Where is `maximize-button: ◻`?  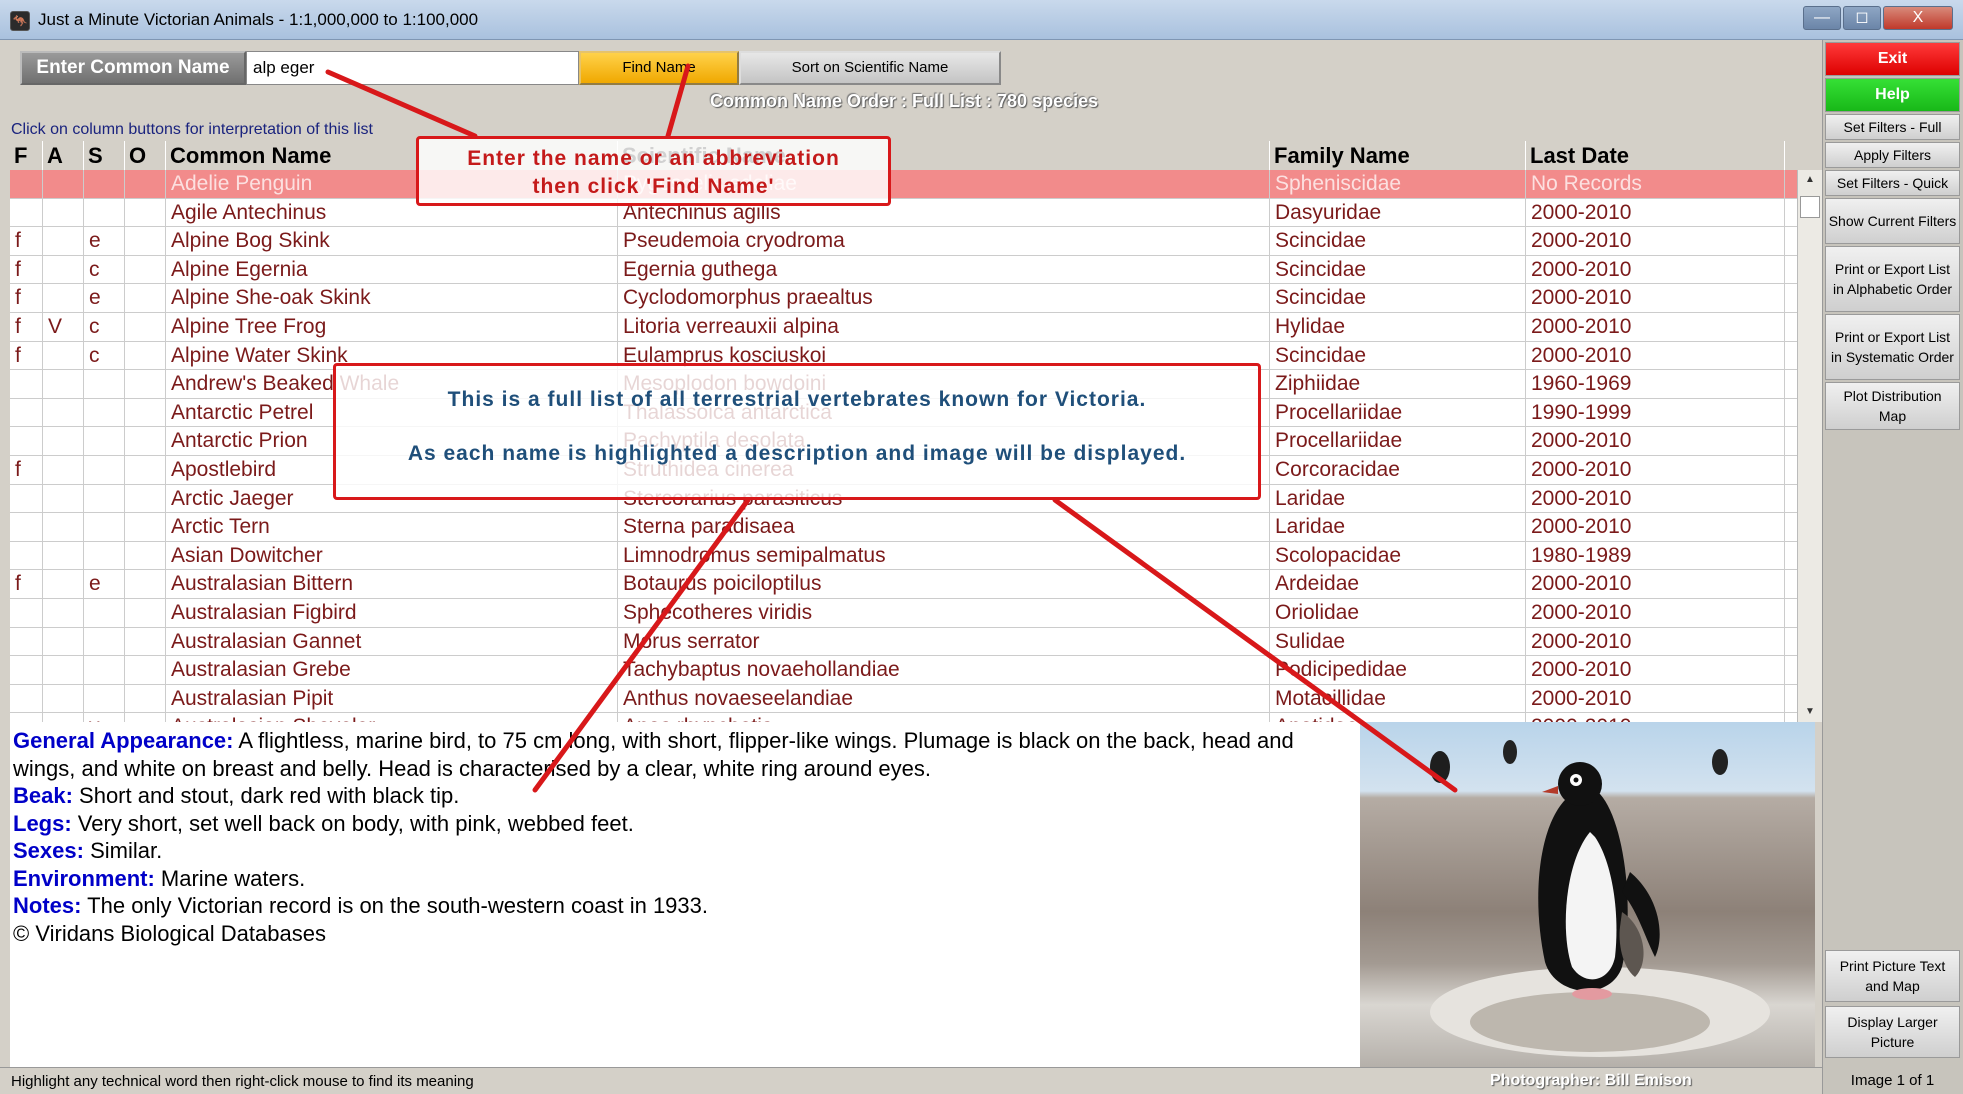 maximize-button: ◻ is located at coordinates (1862, 18).